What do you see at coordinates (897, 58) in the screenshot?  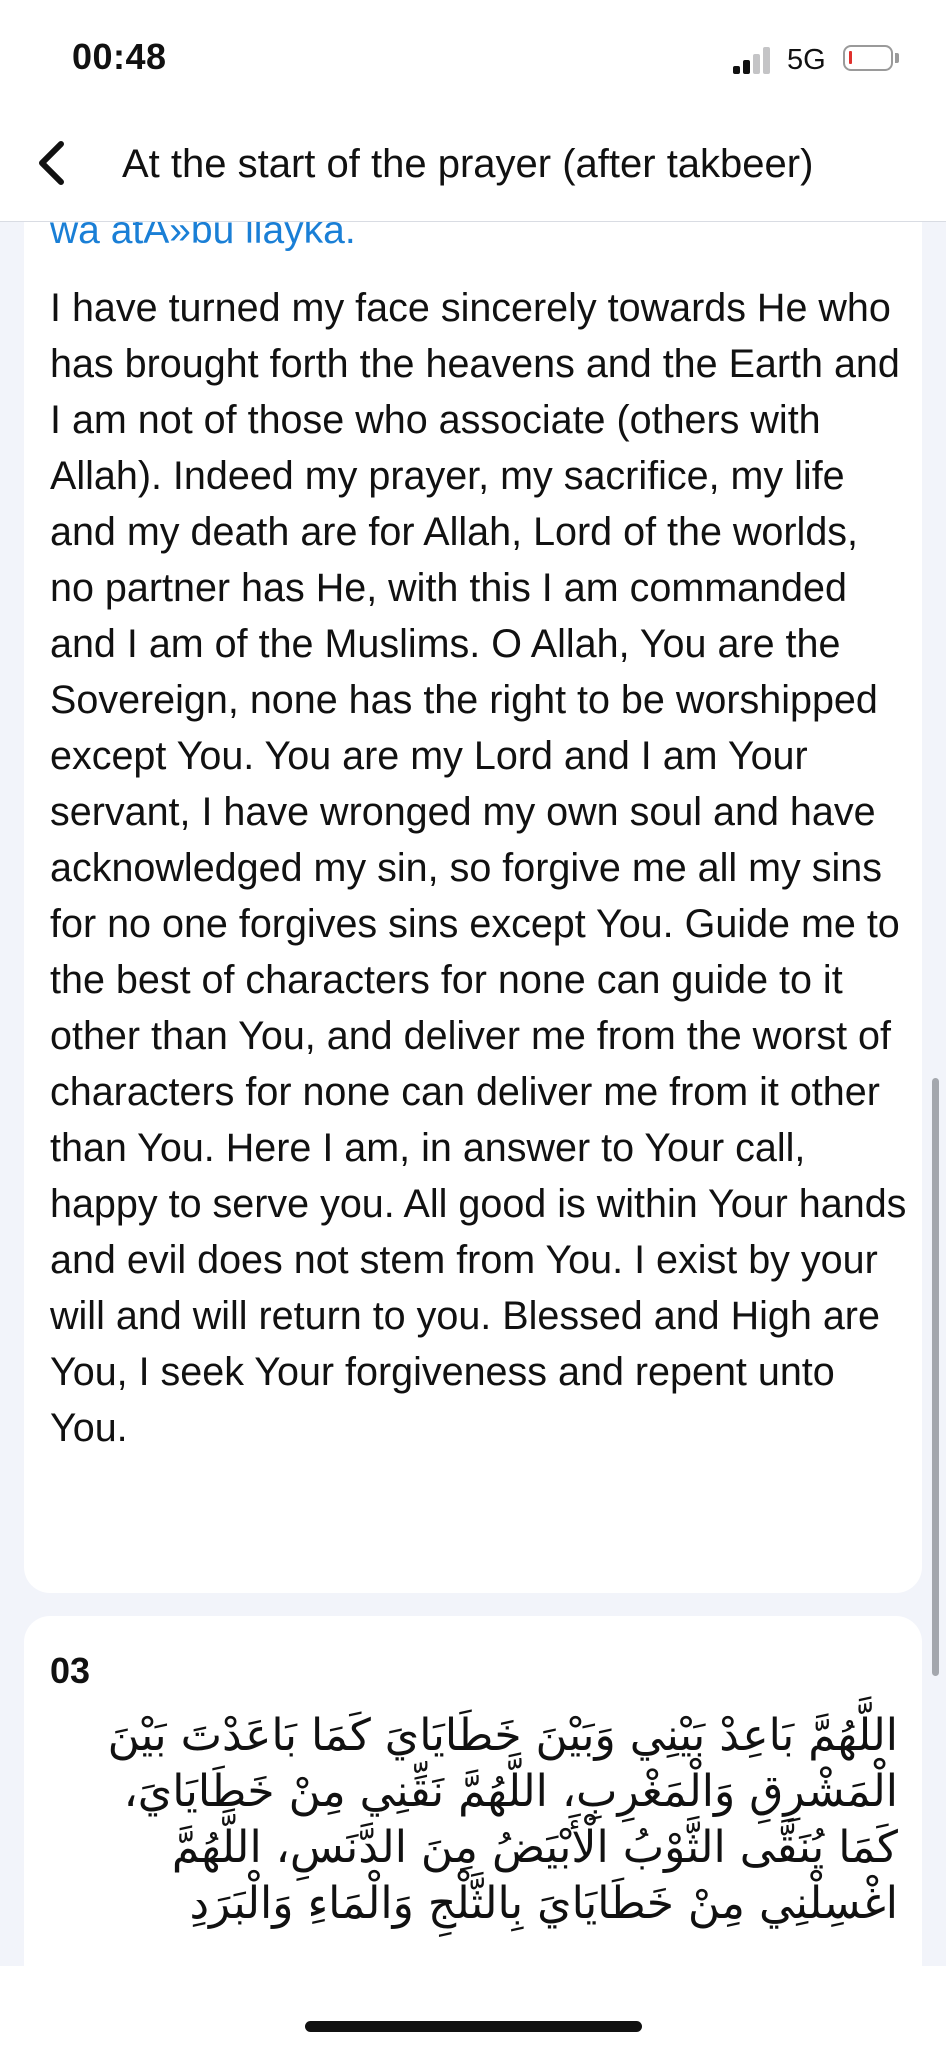 I see `battery-tip` at bounding box center [897, 58].